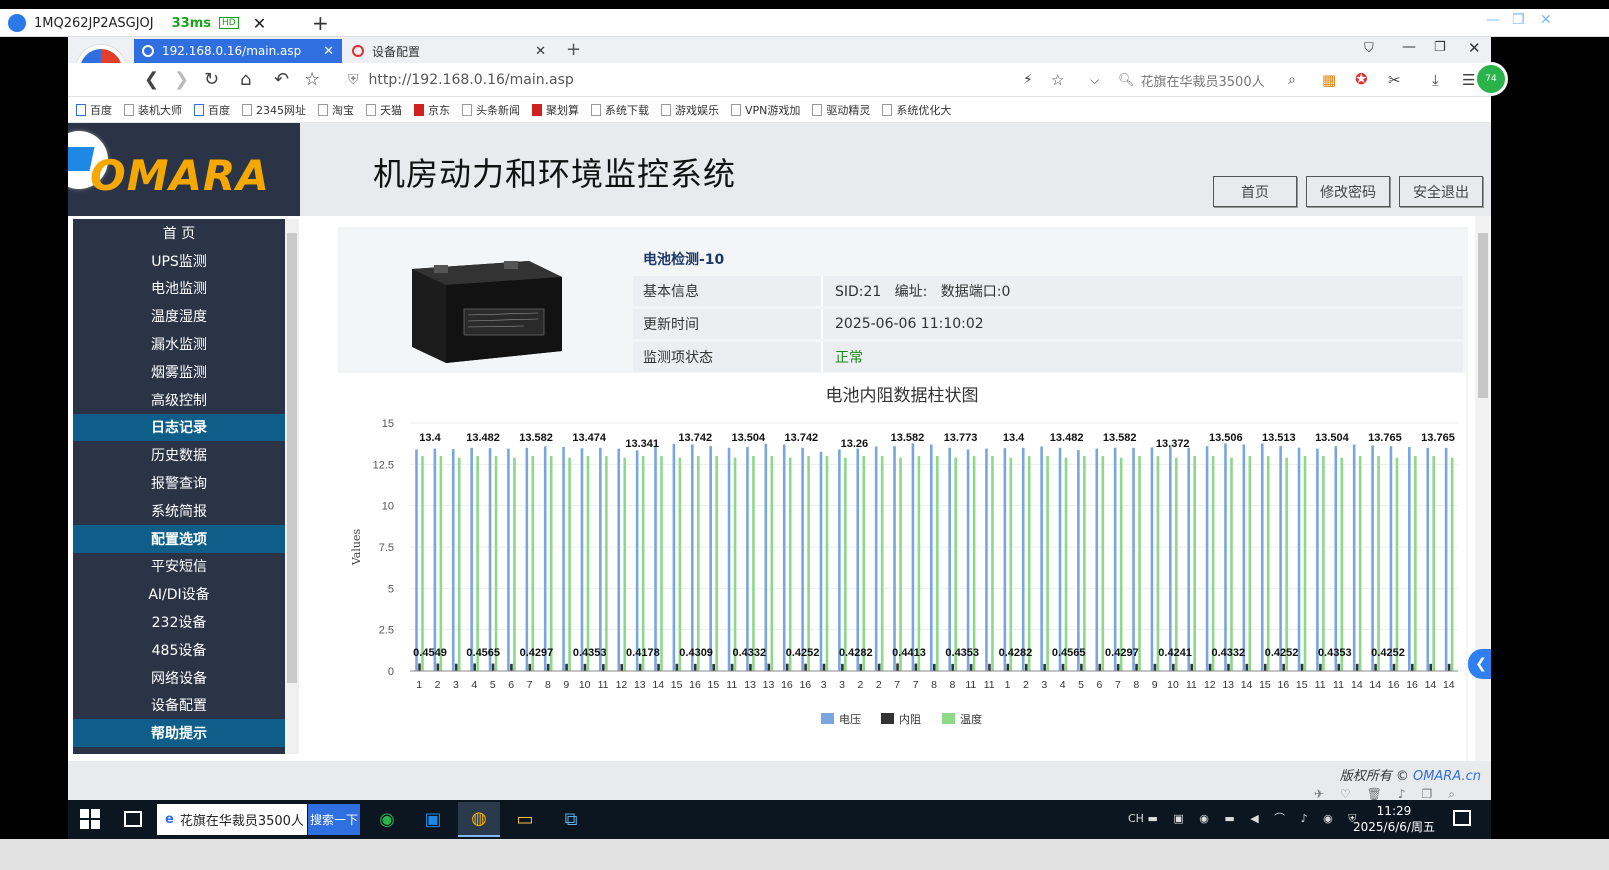  I want to click on sidebar-item: 温度湿度, so click(179, 316).